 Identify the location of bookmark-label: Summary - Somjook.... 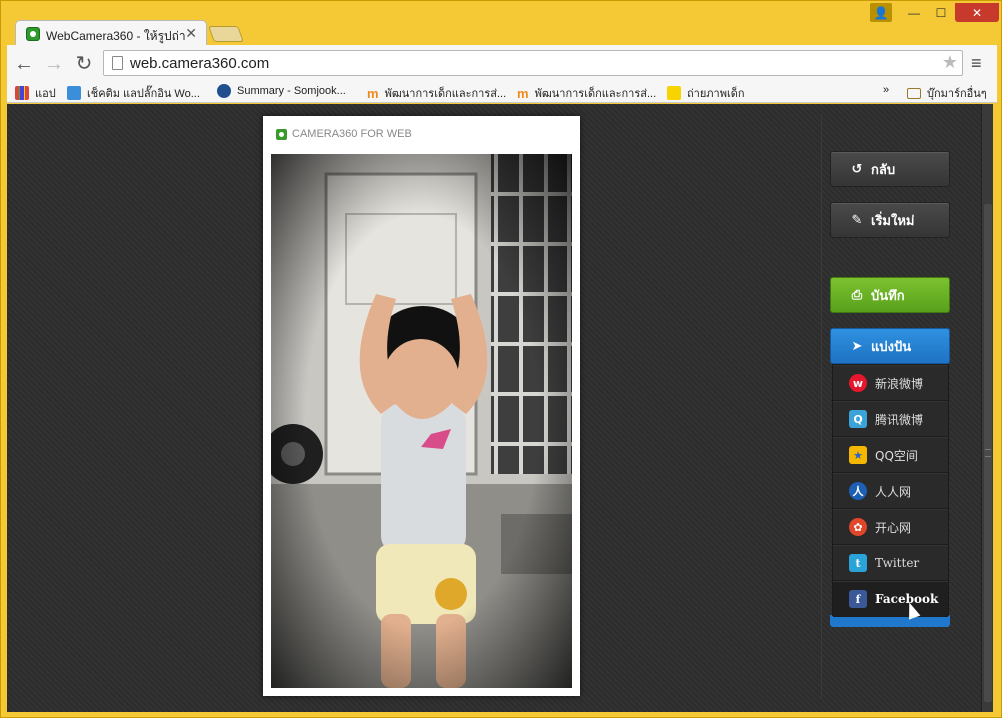
(291, 91).